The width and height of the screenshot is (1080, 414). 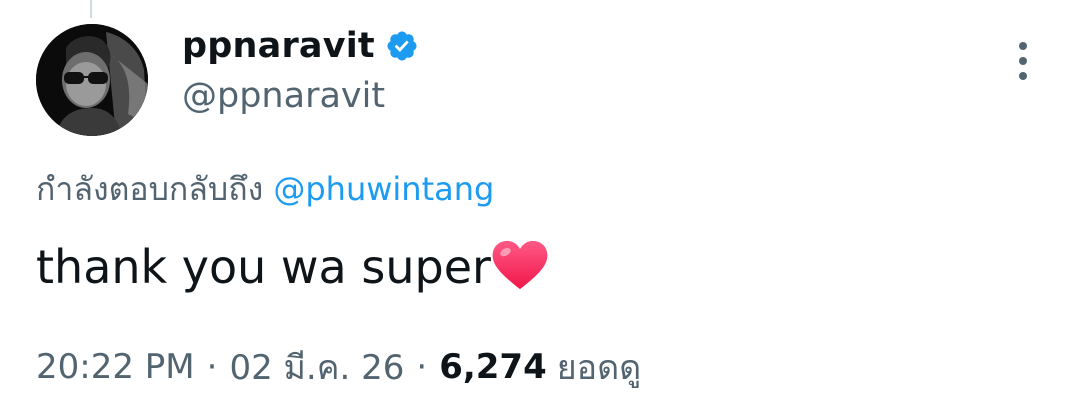 What do you see at coordinates (283, 96) in the screenshot?
I see `author-handle: @ppnaravit` at bounding box center [283, 96].